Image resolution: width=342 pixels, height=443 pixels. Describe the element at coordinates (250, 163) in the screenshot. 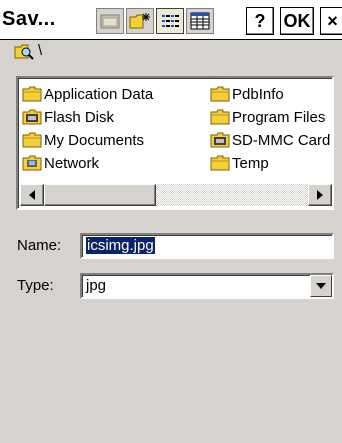

I see `list-item-label: Temp` at that location.